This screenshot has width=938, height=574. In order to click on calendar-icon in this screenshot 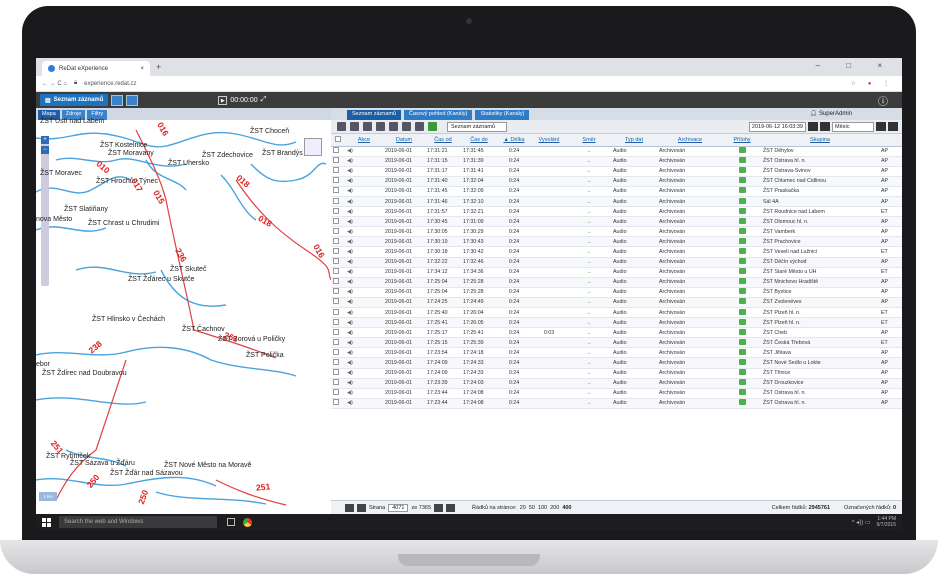, I will do `click(813, 126)`.